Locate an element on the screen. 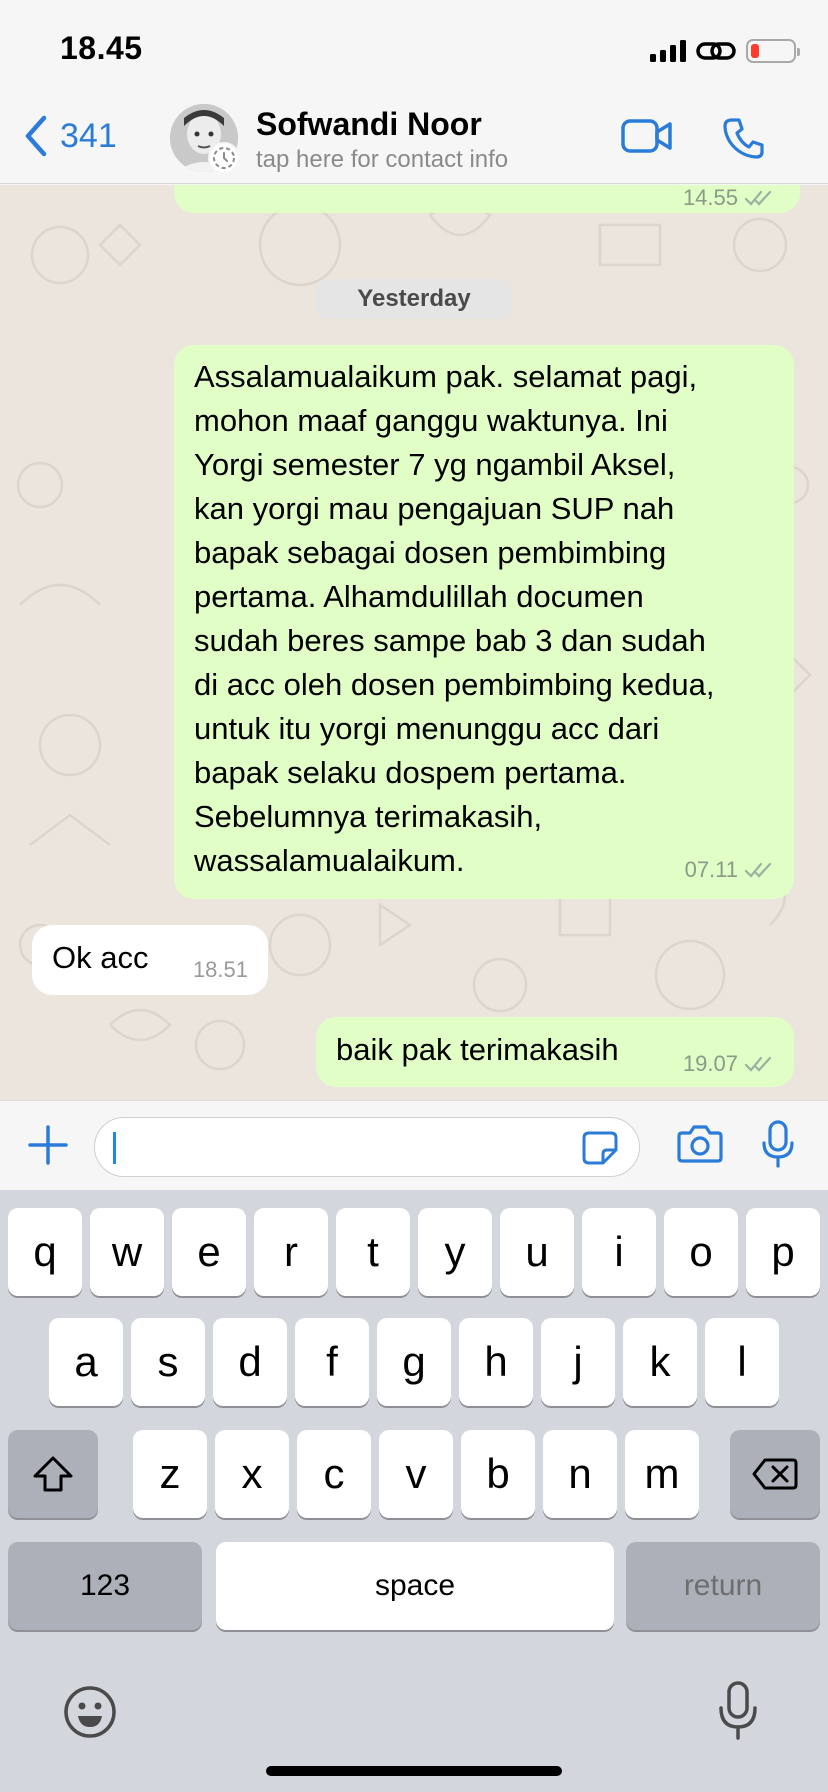 The width and height of the screenshot is (828, 1792). phone-icon is located at coordinates (743, 138).